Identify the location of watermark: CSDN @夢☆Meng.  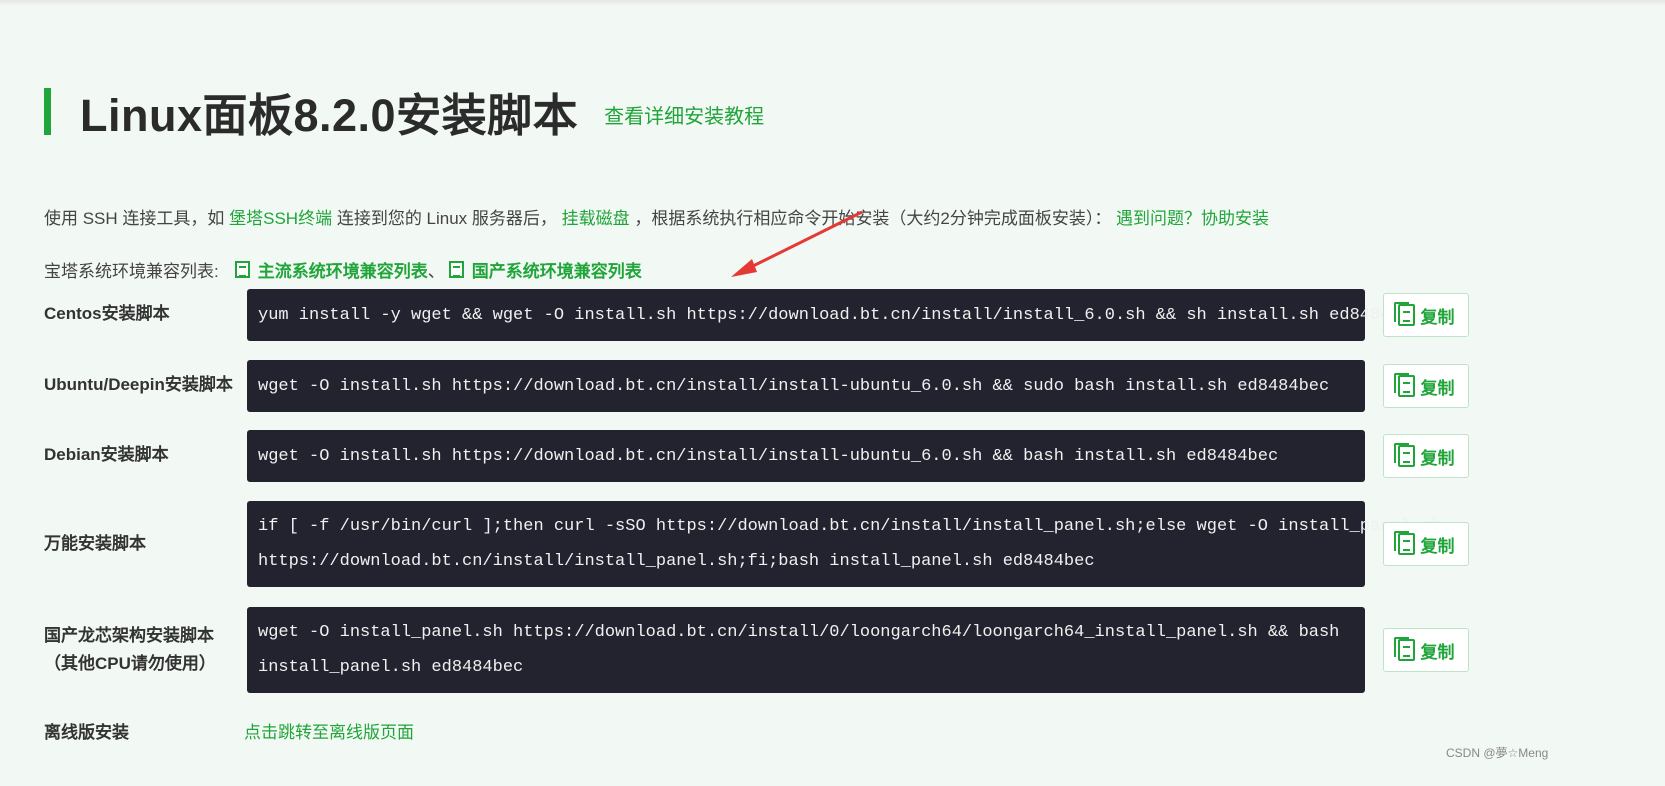
(1497, 753).